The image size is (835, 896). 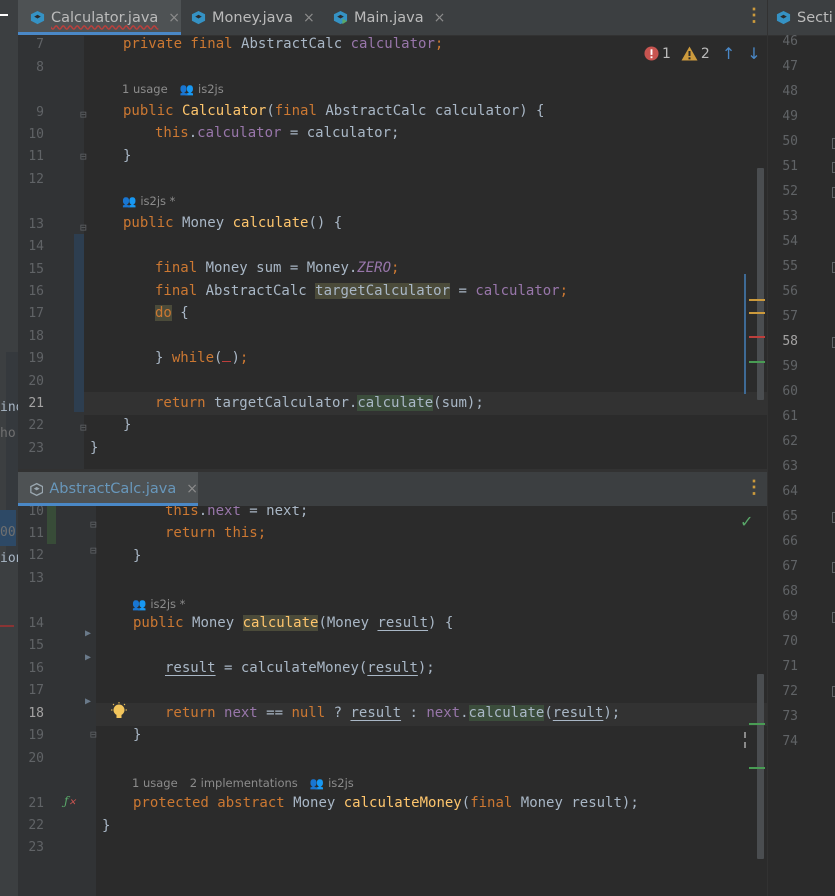 I want to click on error-icon, so click(x=651, y=53).